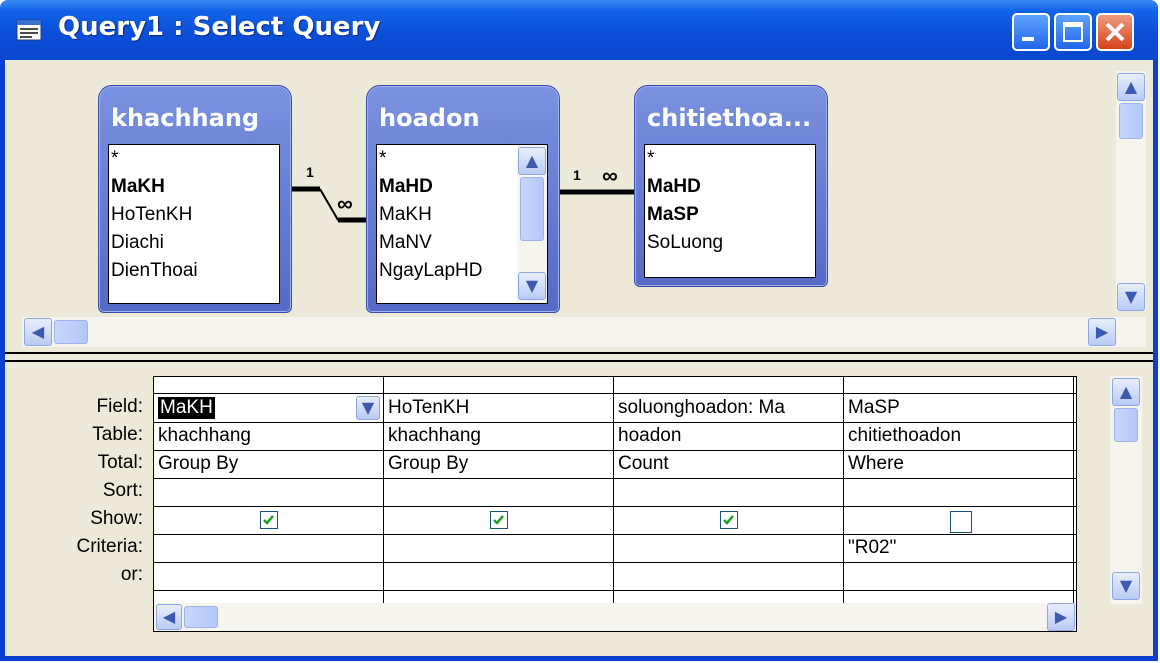  What do you see at coordinates (194, 224) in the screenshot?
I see `field-list: * MaKH HoTenKH Diachi DienThoai` at bounding box center [194, 224].